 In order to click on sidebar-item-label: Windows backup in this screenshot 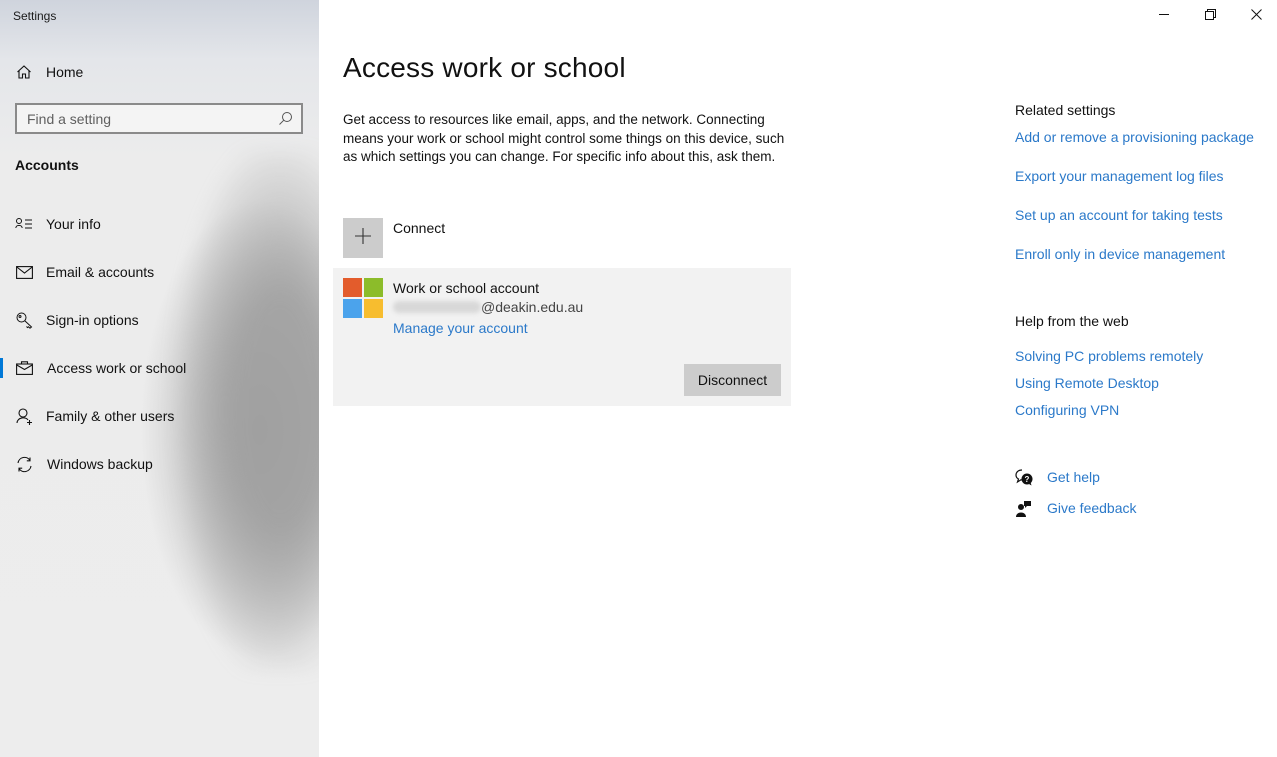, I will do `click(100, 464)`.